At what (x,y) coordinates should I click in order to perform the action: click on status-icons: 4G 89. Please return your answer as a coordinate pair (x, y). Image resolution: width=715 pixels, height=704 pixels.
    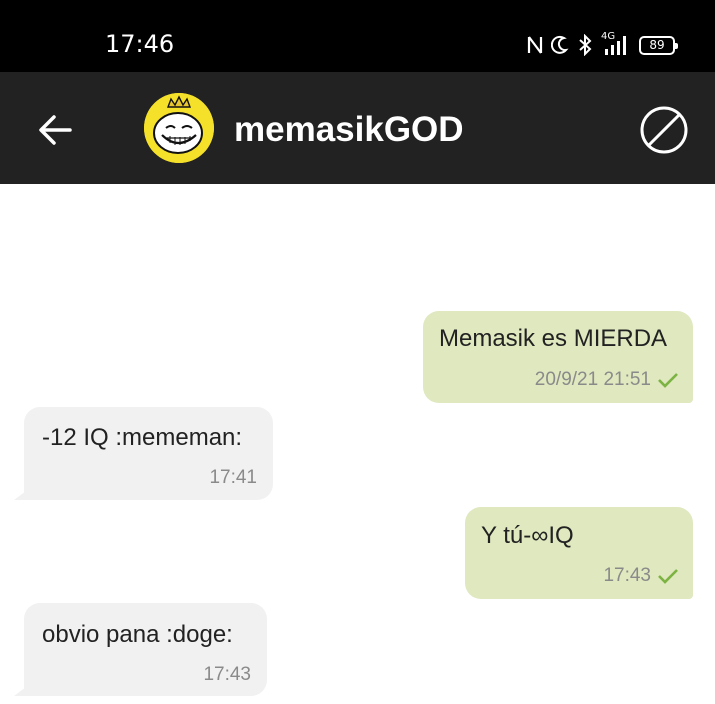
    Looking at the image, I should click on (602, 44).